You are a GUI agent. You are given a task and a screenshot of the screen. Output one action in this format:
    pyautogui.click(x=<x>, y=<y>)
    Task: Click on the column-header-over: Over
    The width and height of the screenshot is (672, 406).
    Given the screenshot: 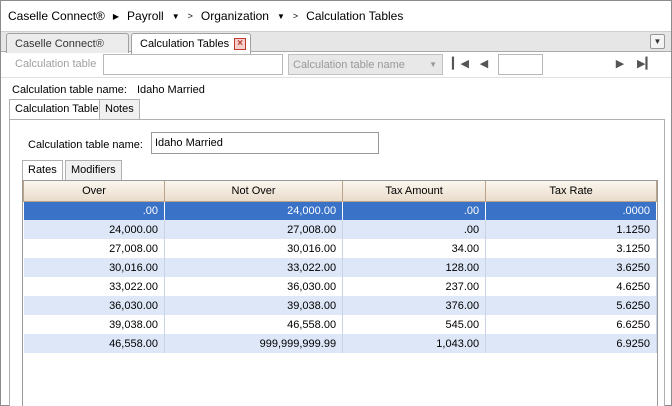 What is the action you would take?
    pyautogui.click(x=94, y=191)
    